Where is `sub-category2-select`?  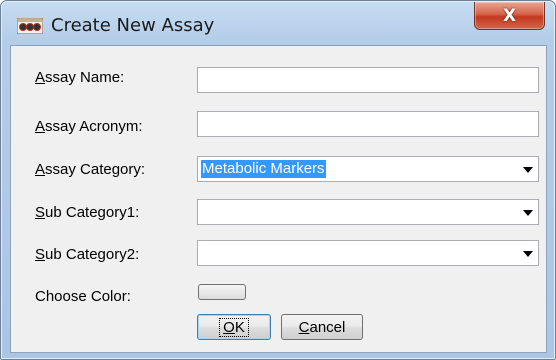
sub-category2-select is located at coordinates (368, 253).